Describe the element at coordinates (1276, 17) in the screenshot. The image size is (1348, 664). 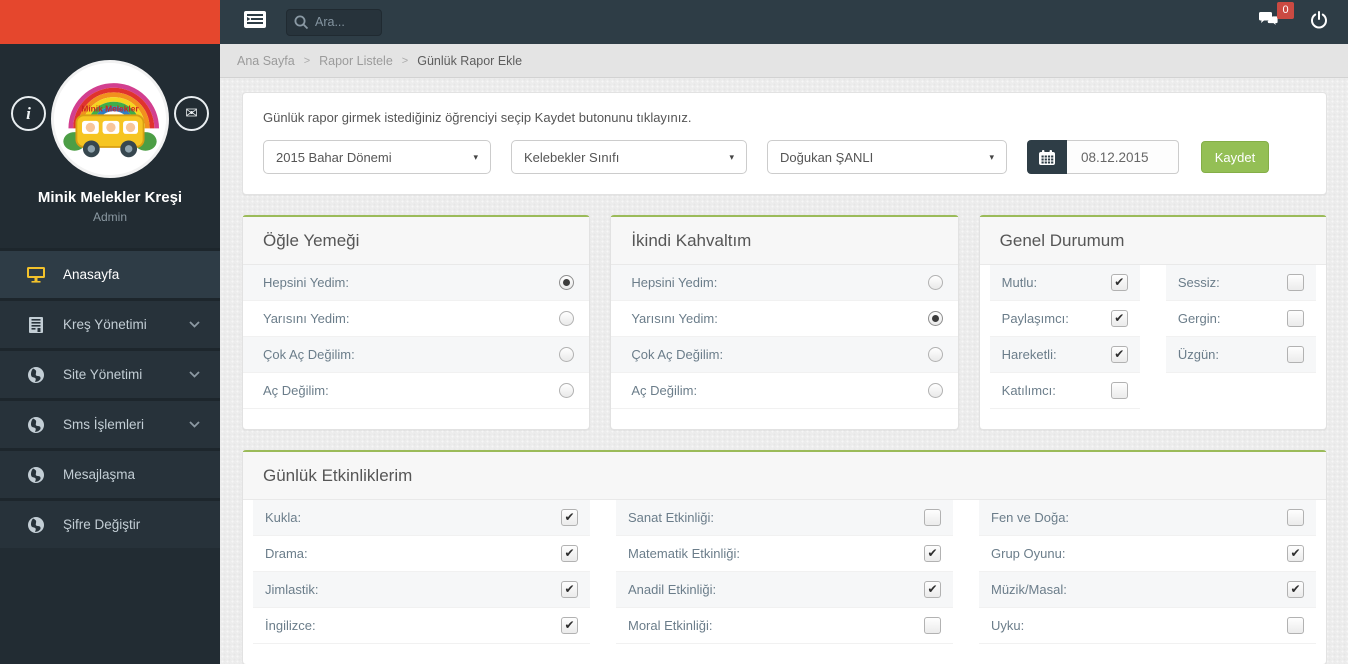
I see `messages-button: 0` at that location.